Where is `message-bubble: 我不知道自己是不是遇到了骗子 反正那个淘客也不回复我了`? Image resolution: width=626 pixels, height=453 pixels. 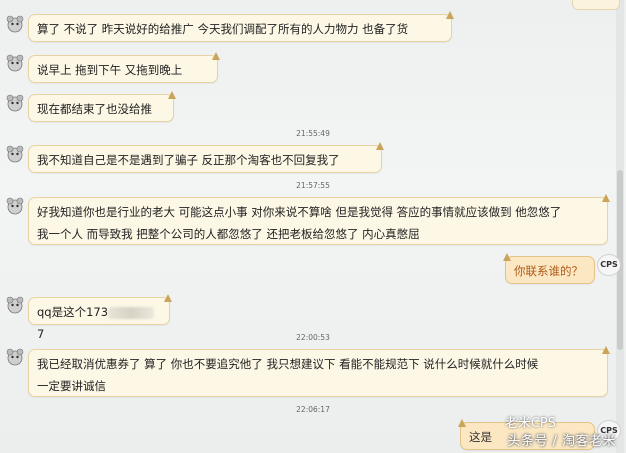 message-bubble: 我不知道自己是不是遇到了骗子 反正那个淘客也不回复我了 is located at coordinates (206, 157).